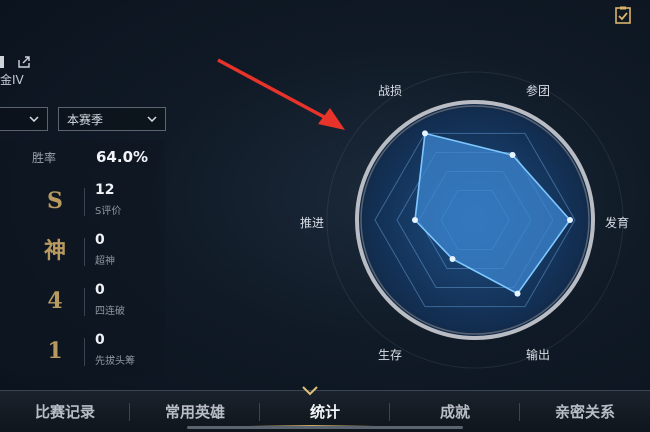  I want to click on tab-label: 亲密关系, so click(584, 412).